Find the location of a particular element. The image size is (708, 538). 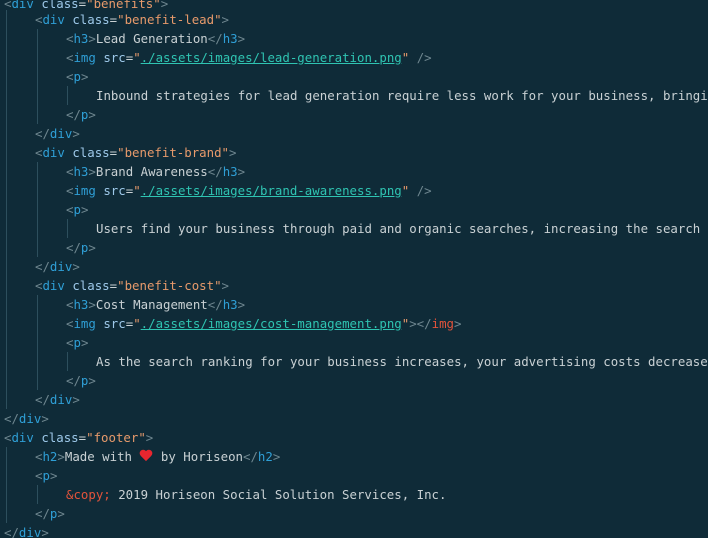

code-line: <div class="footer"> is located at coordinates (79, 437).